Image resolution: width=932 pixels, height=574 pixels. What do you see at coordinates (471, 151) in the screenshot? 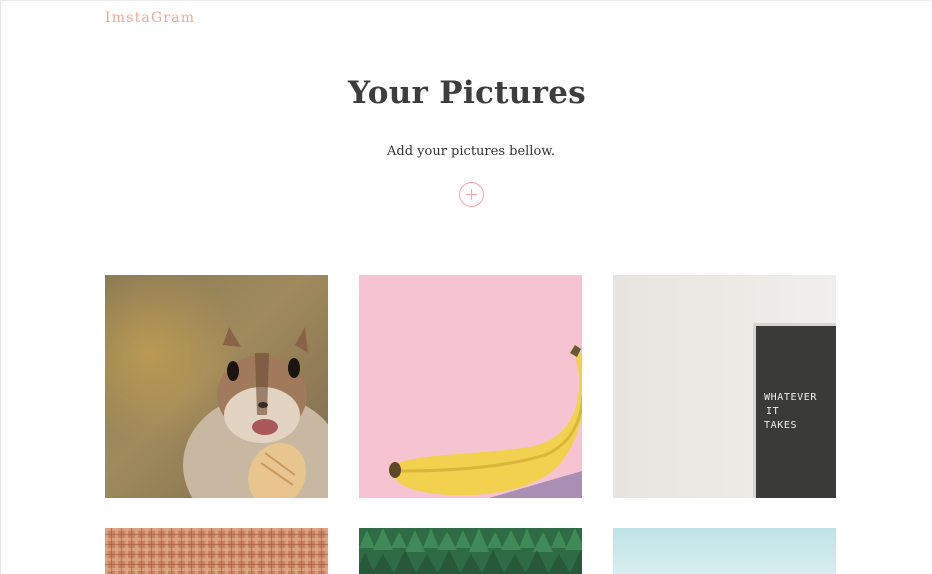
I see `page-subtitle: Add your pictures bellow.` at bounding box center [471, 151].